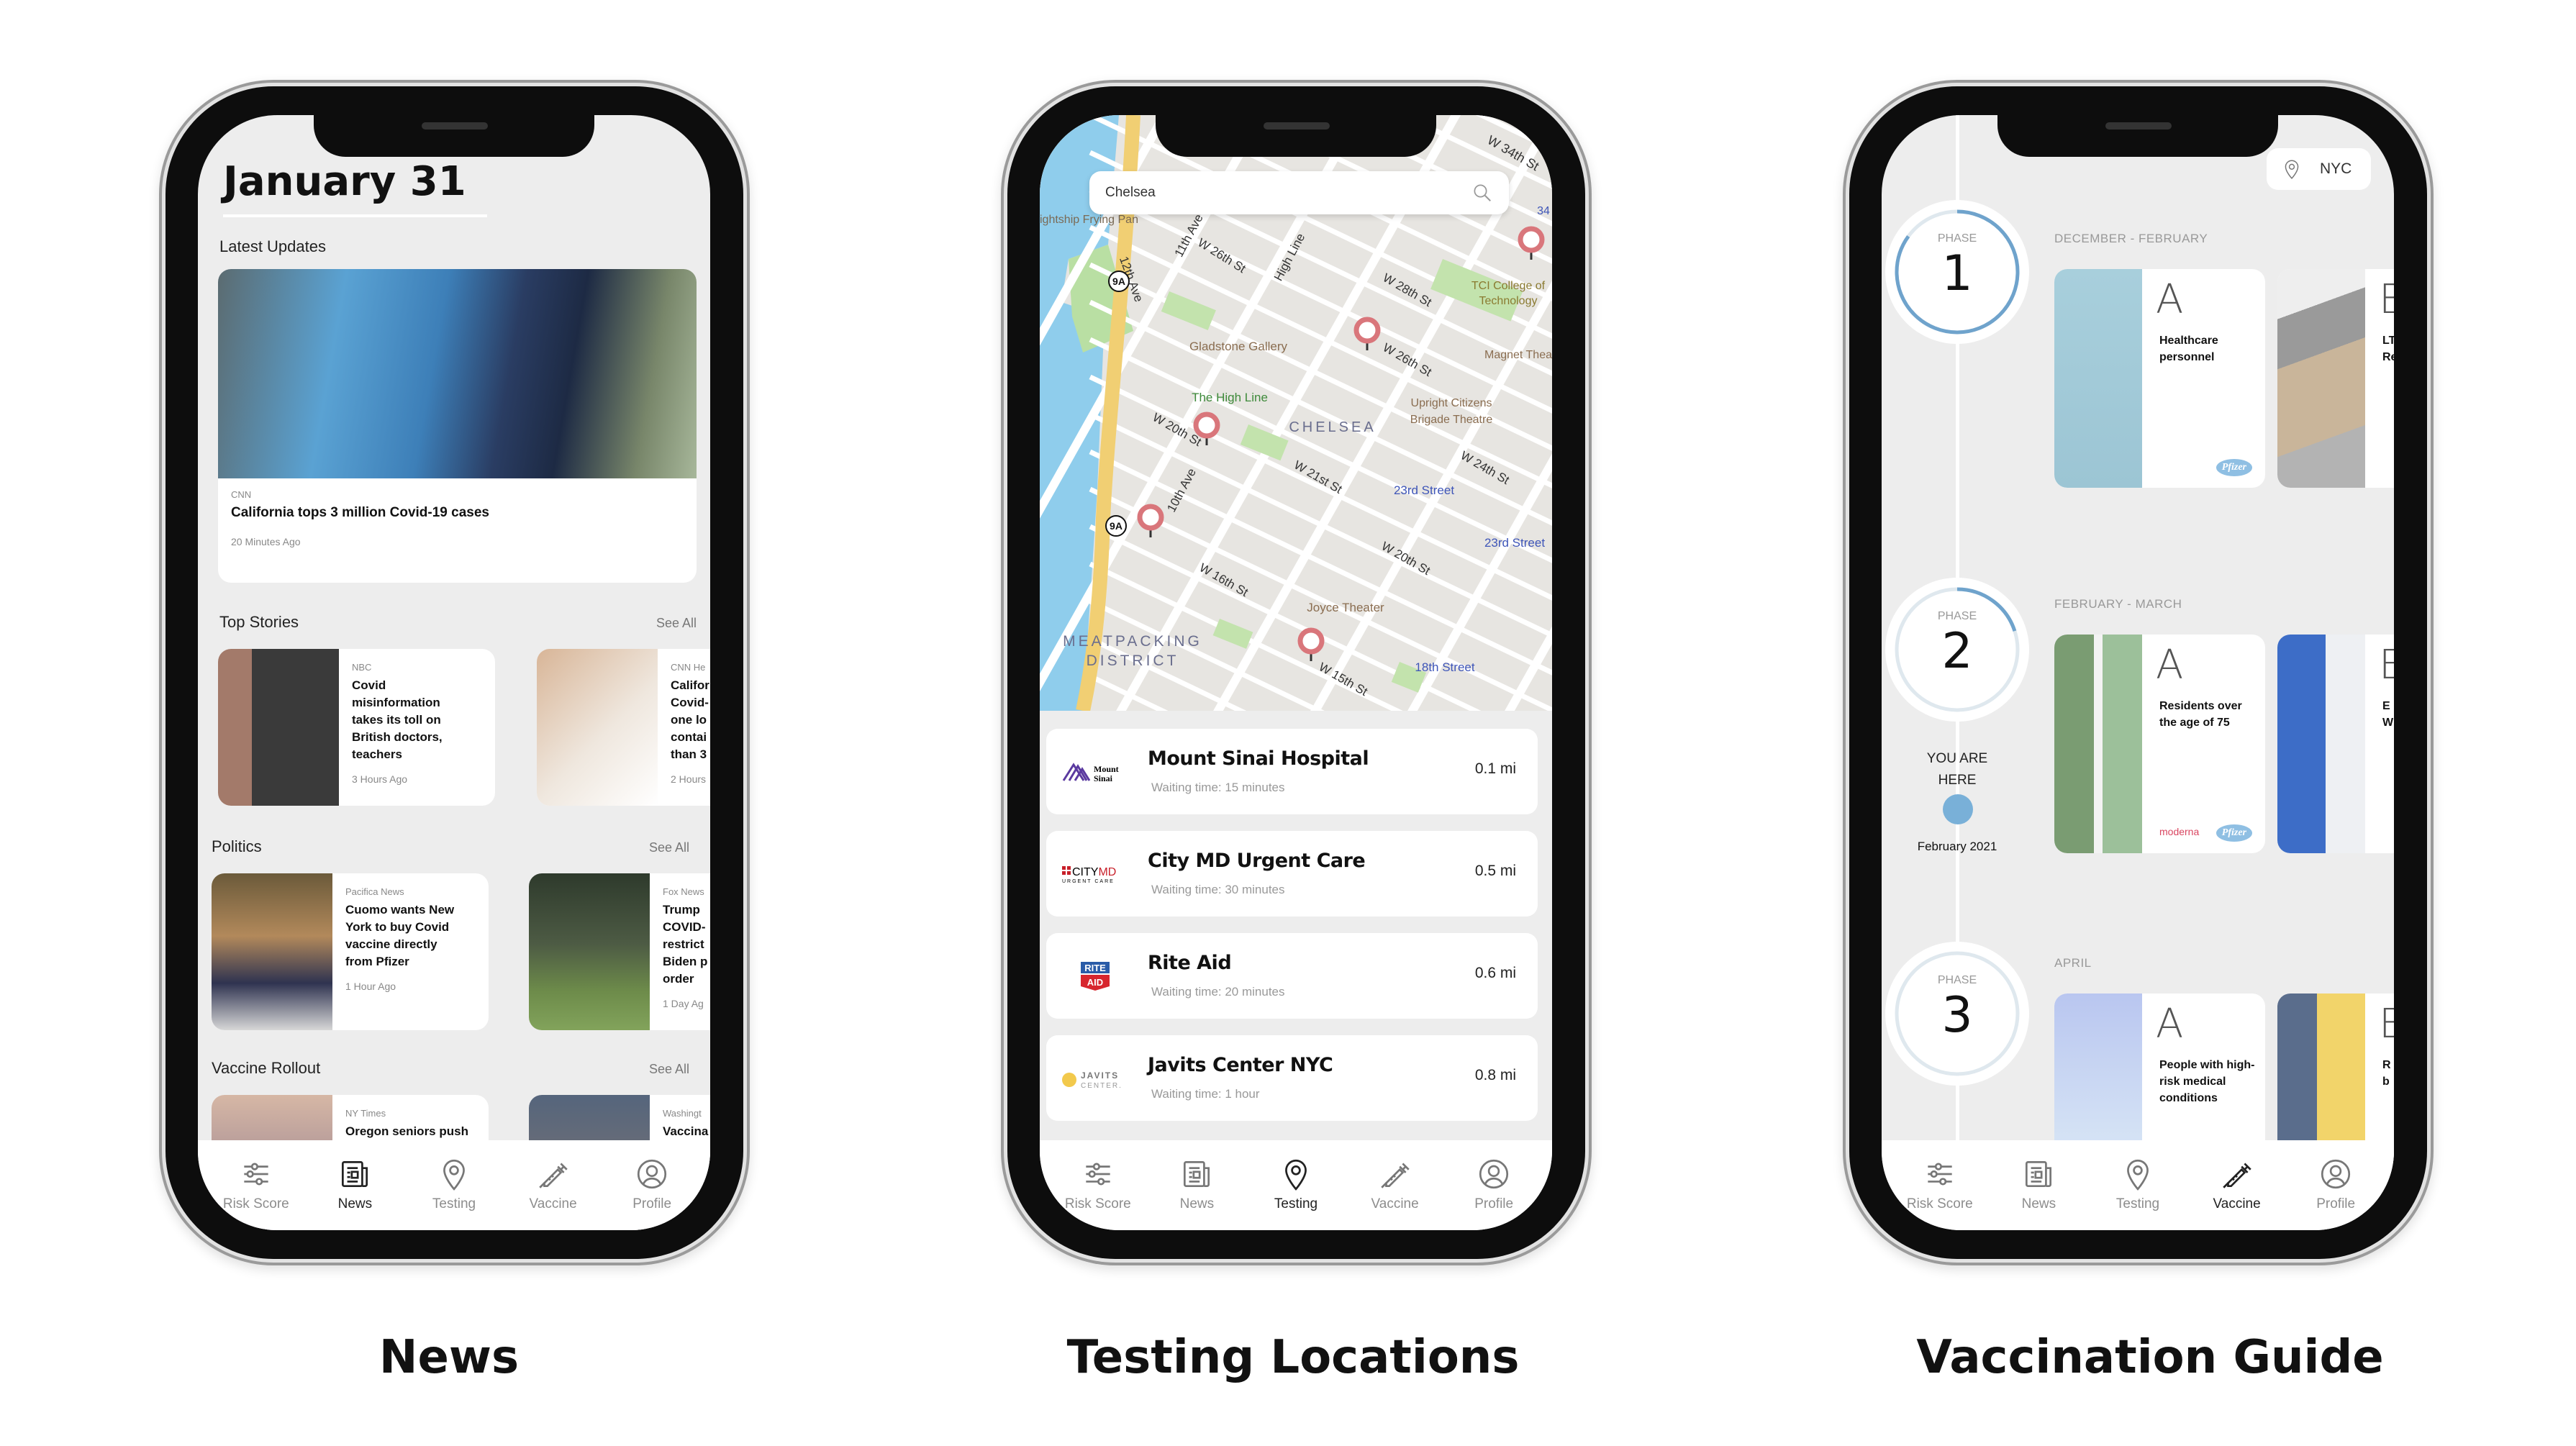 The image size is (2576, 1446). I want to click on story-title-line: Trump, so click(681, 910).